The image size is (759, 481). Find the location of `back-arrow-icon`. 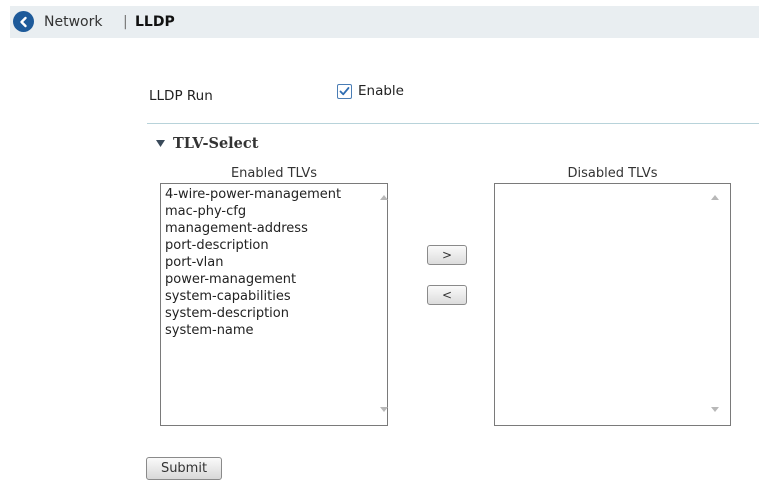

back-arrow-icon is located at coordinates (23, 21).